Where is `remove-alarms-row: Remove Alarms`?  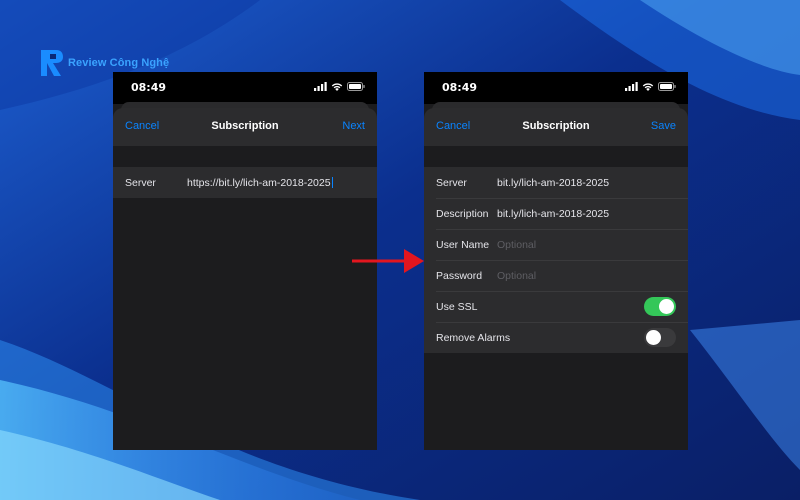 remove-alarms-row: Remove Alarms is located at coordinates (556, 337).